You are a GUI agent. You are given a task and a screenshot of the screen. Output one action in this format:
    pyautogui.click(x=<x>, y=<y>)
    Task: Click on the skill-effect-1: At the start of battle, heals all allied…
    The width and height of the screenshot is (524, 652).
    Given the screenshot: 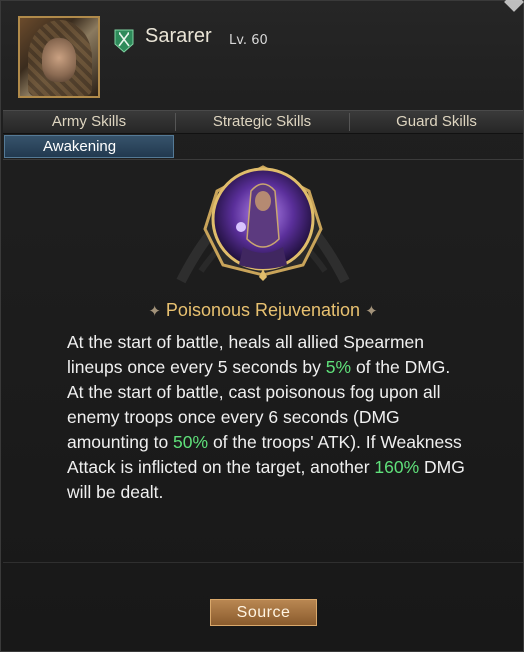 What is the action you would take?
    pyautogui.click(x=259, y=354)
    